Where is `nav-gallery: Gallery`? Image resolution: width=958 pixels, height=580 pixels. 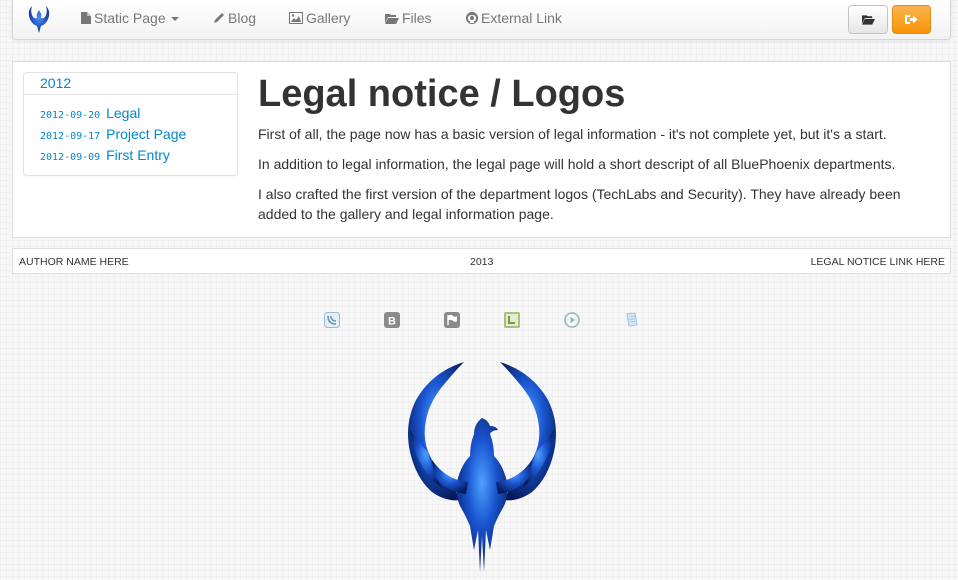 nav-gallery: Gallery is located at coordinates (319, 19).